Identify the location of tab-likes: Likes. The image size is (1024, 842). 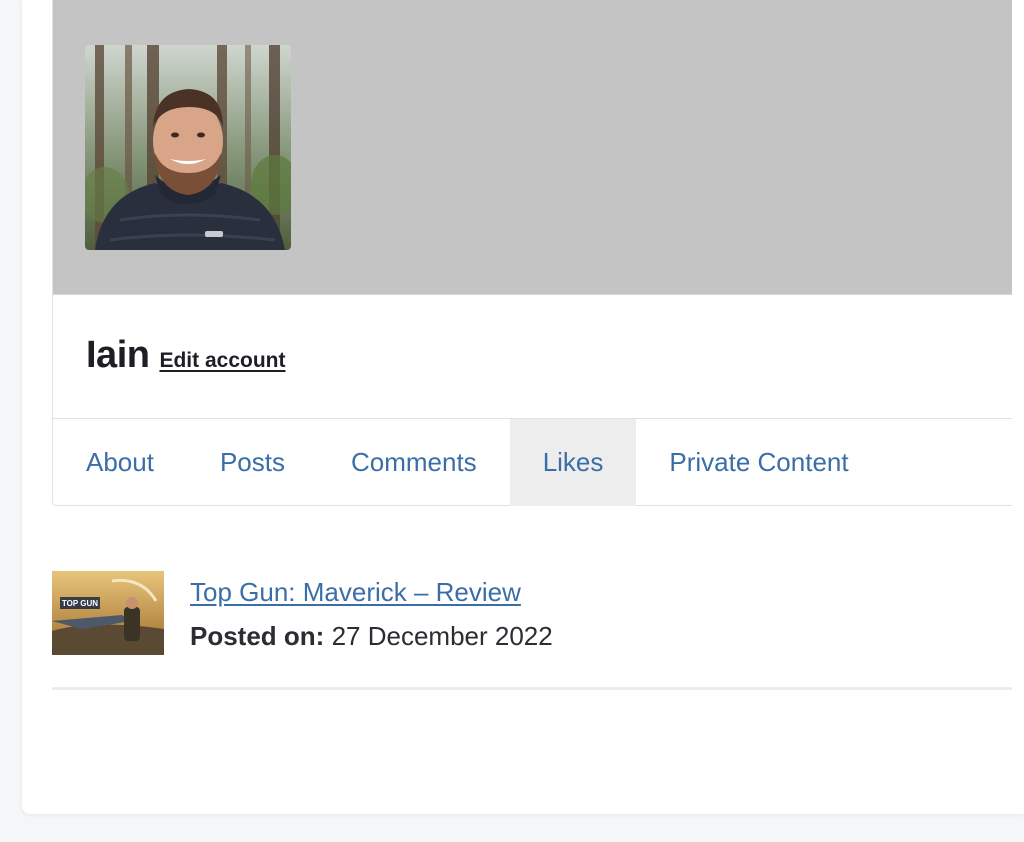
(573, 462).